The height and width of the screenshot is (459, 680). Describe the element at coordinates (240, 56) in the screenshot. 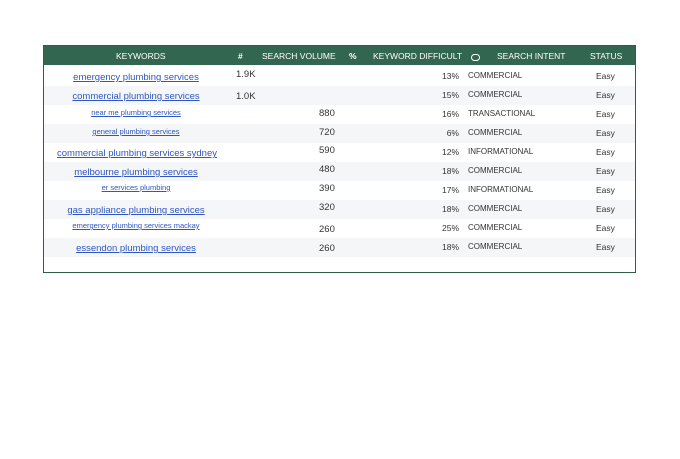

I see `header-hash: #` at that location.